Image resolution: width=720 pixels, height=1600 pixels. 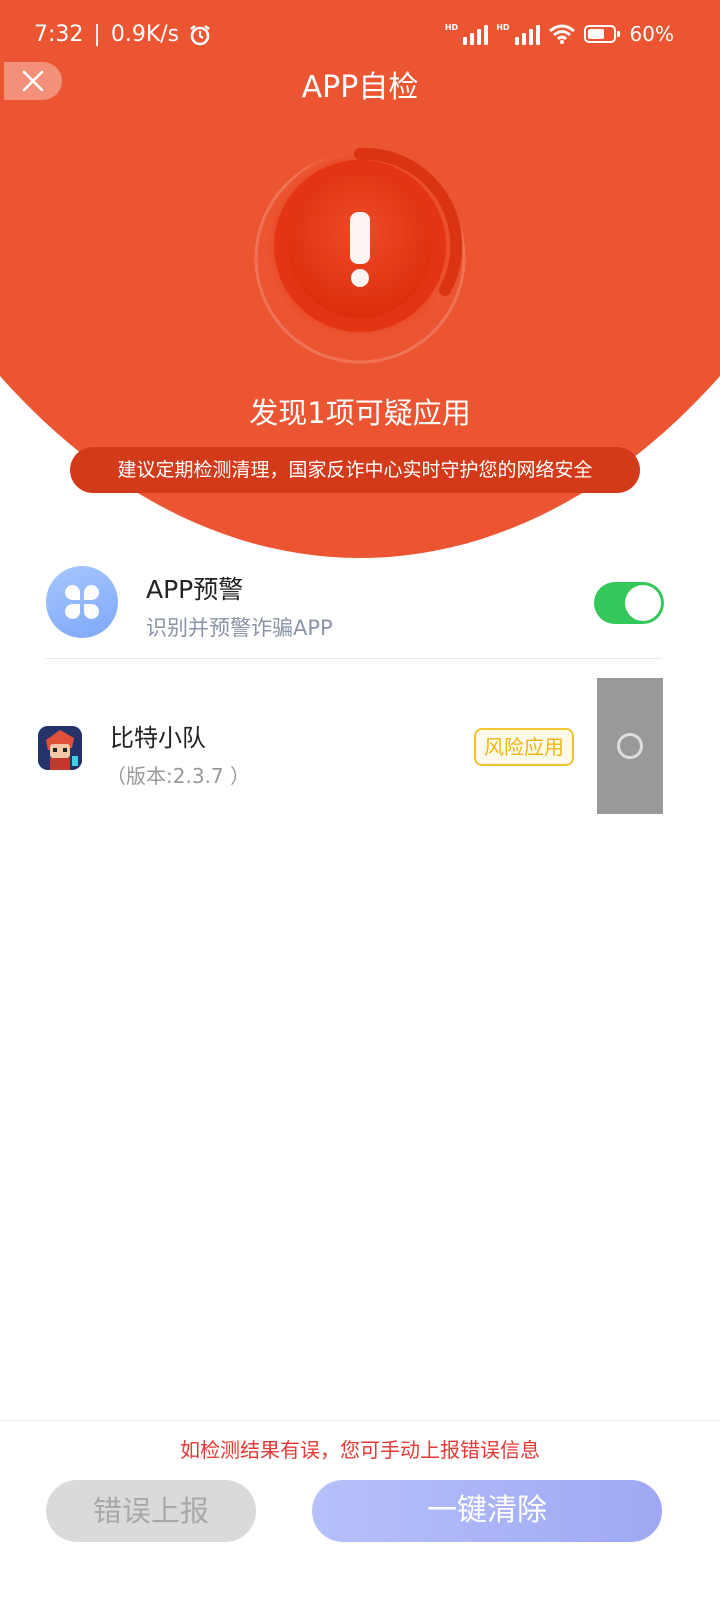 I want to click on signal-icon-2: HD, so click(x=518, y=34).